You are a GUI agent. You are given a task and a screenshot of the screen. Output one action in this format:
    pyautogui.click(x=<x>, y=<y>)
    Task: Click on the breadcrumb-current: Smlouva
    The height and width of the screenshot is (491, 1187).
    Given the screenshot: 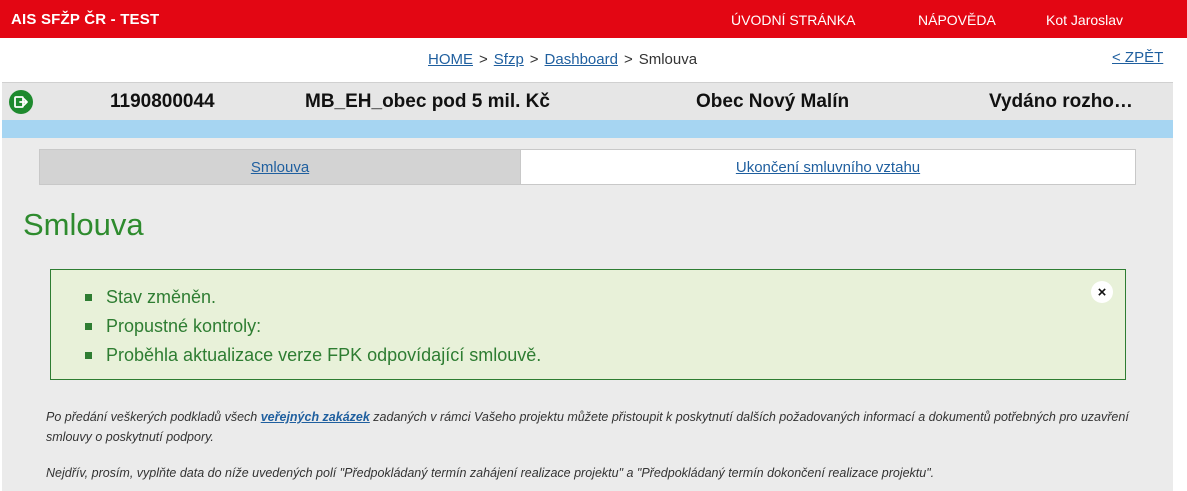 What is the action you would take?
    pyautogui.click(x=668, y=59)
    